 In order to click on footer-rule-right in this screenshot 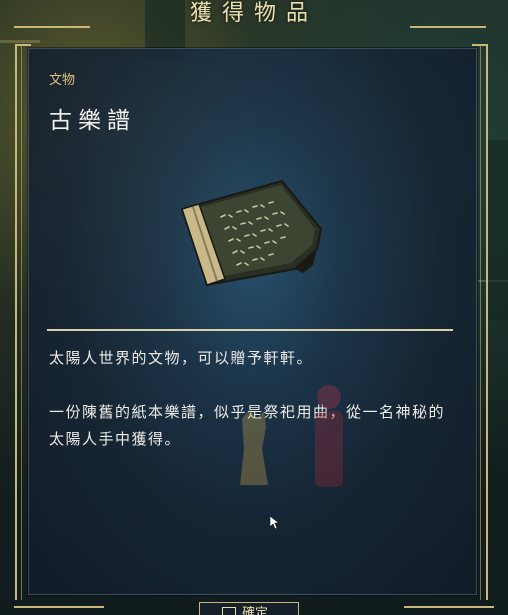, I will do `click(449, 607)`.